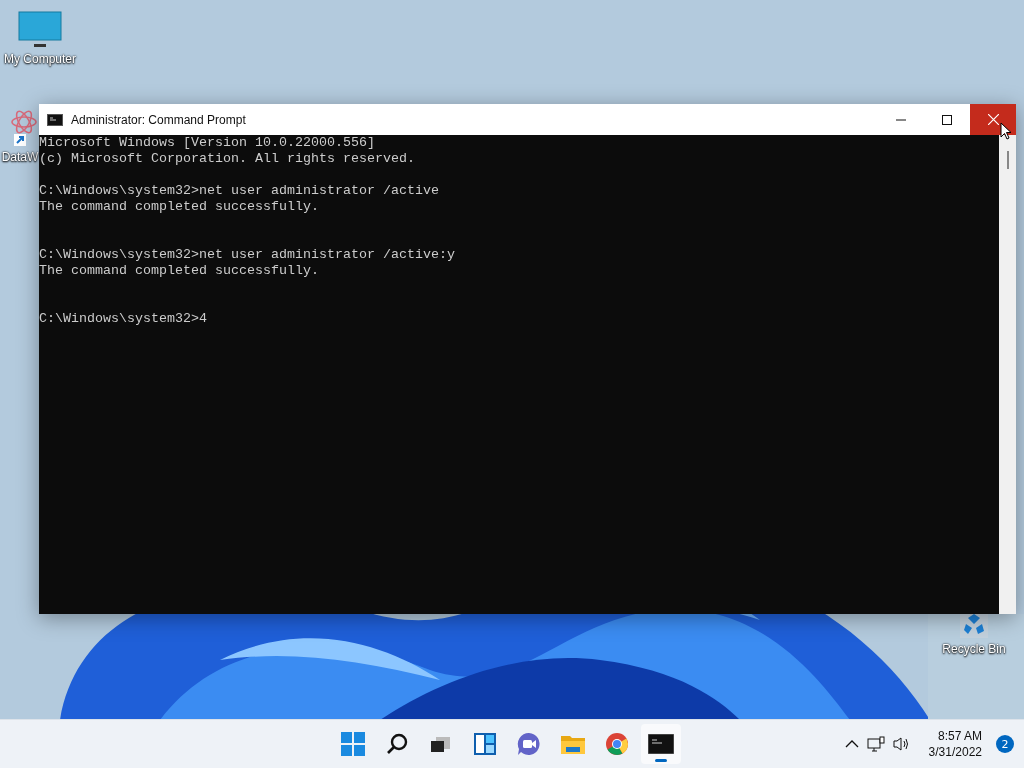 The height and width of the screenshot is (768, 1024). Describe the element at coordinates (617, 744) in the screenshot. I see `browser-icon` at that location.